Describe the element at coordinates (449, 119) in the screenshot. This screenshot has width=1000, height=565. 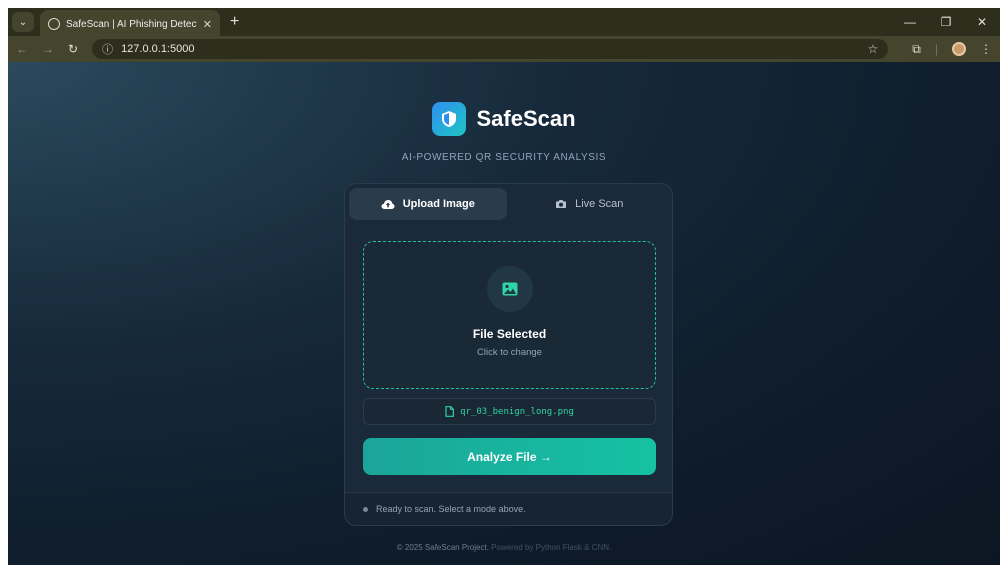
I see `shield-logo-icon` at that location.